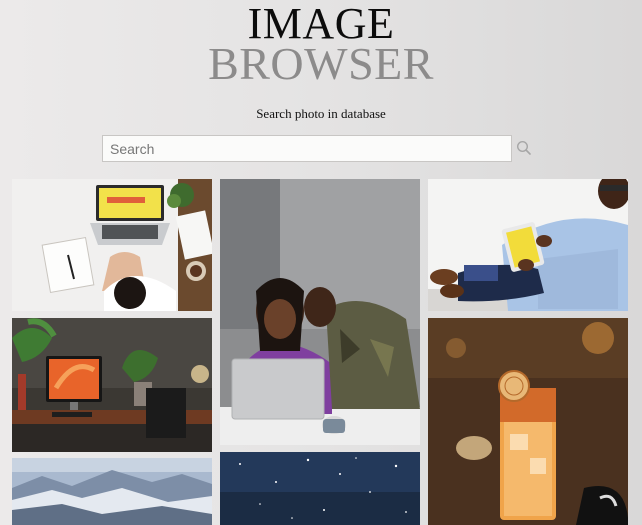 The height and width of the screenshot is (525, 642). What do you see at coordinates (528, 245) in the screenshot?
I see `photo-man-with-tablet` at bounding box center [528, 245].